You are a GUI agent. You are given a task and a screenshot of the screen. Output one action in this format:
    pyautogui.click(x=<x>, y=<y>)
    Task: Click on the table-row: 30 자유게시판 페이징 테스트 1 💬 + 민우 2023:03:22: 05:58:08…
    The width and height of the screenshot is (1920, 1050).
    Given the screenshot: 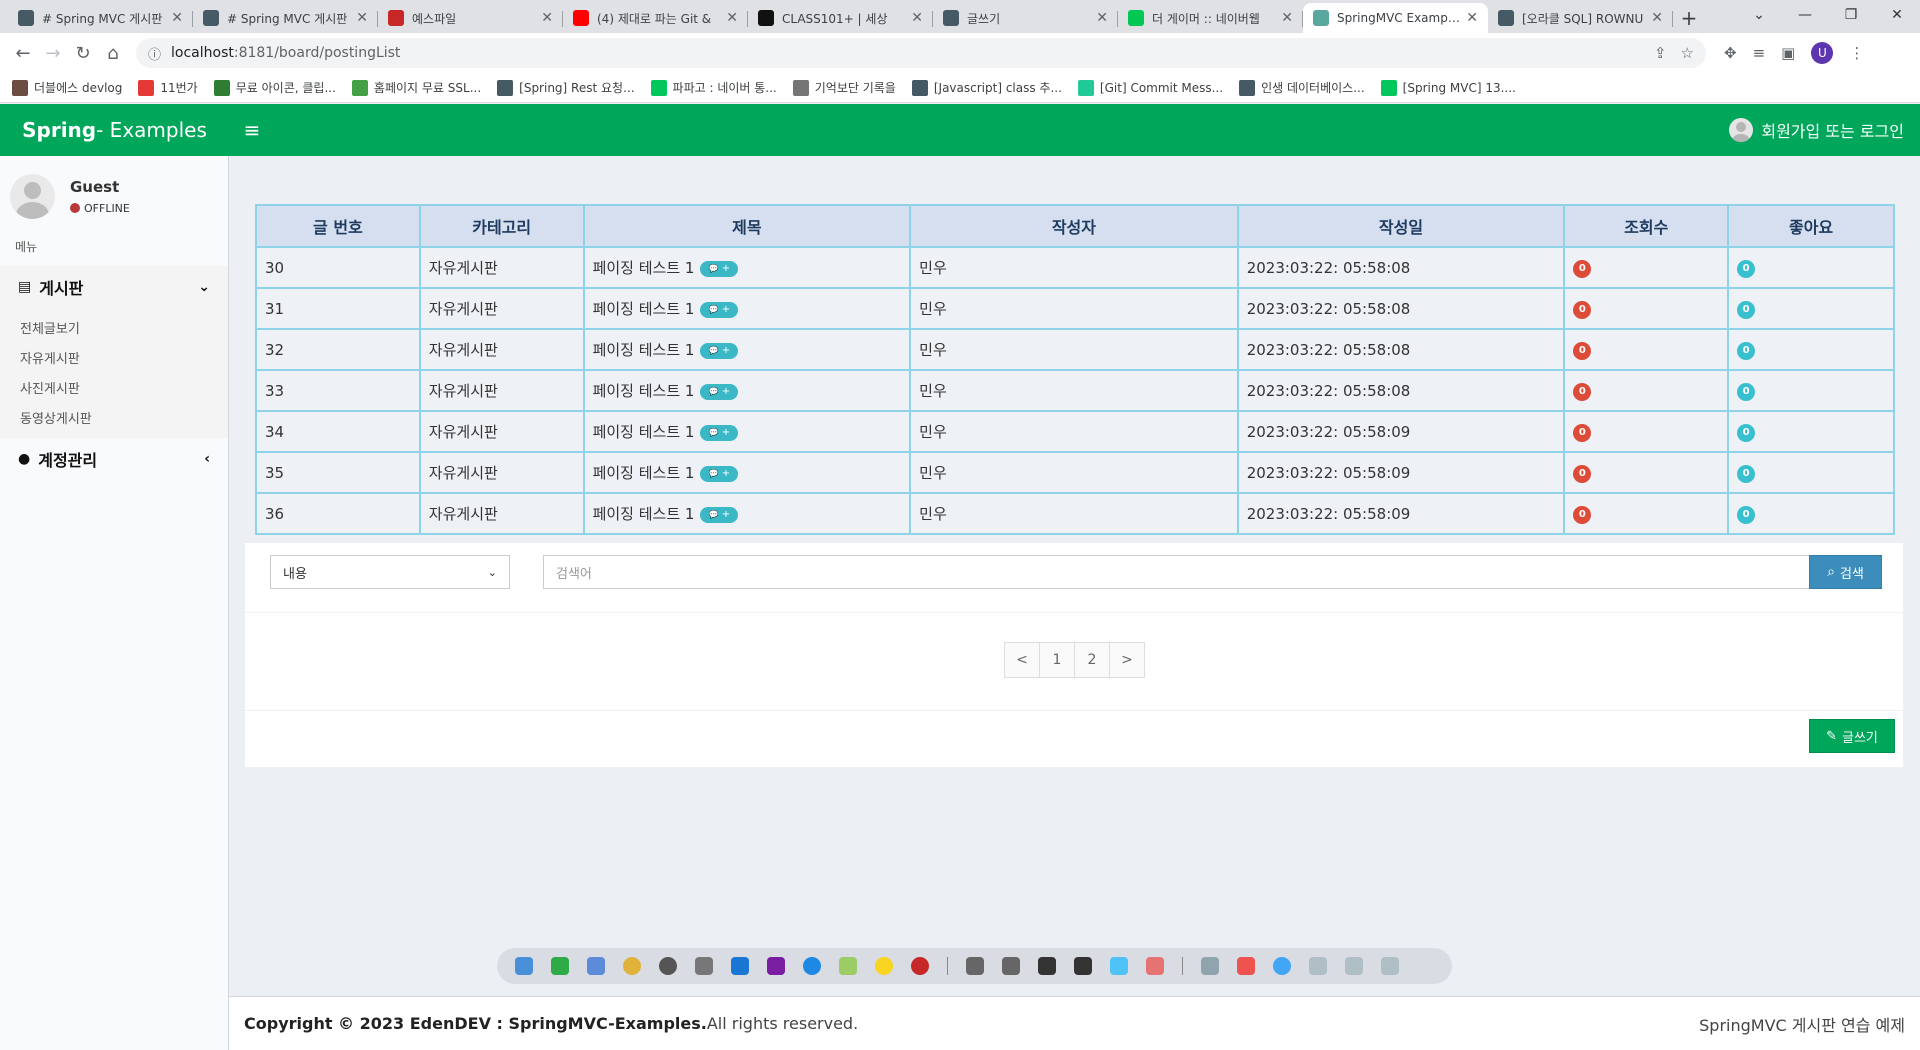 What is the action you would take?
    pyautogui.click(x=1075, y=267)
    